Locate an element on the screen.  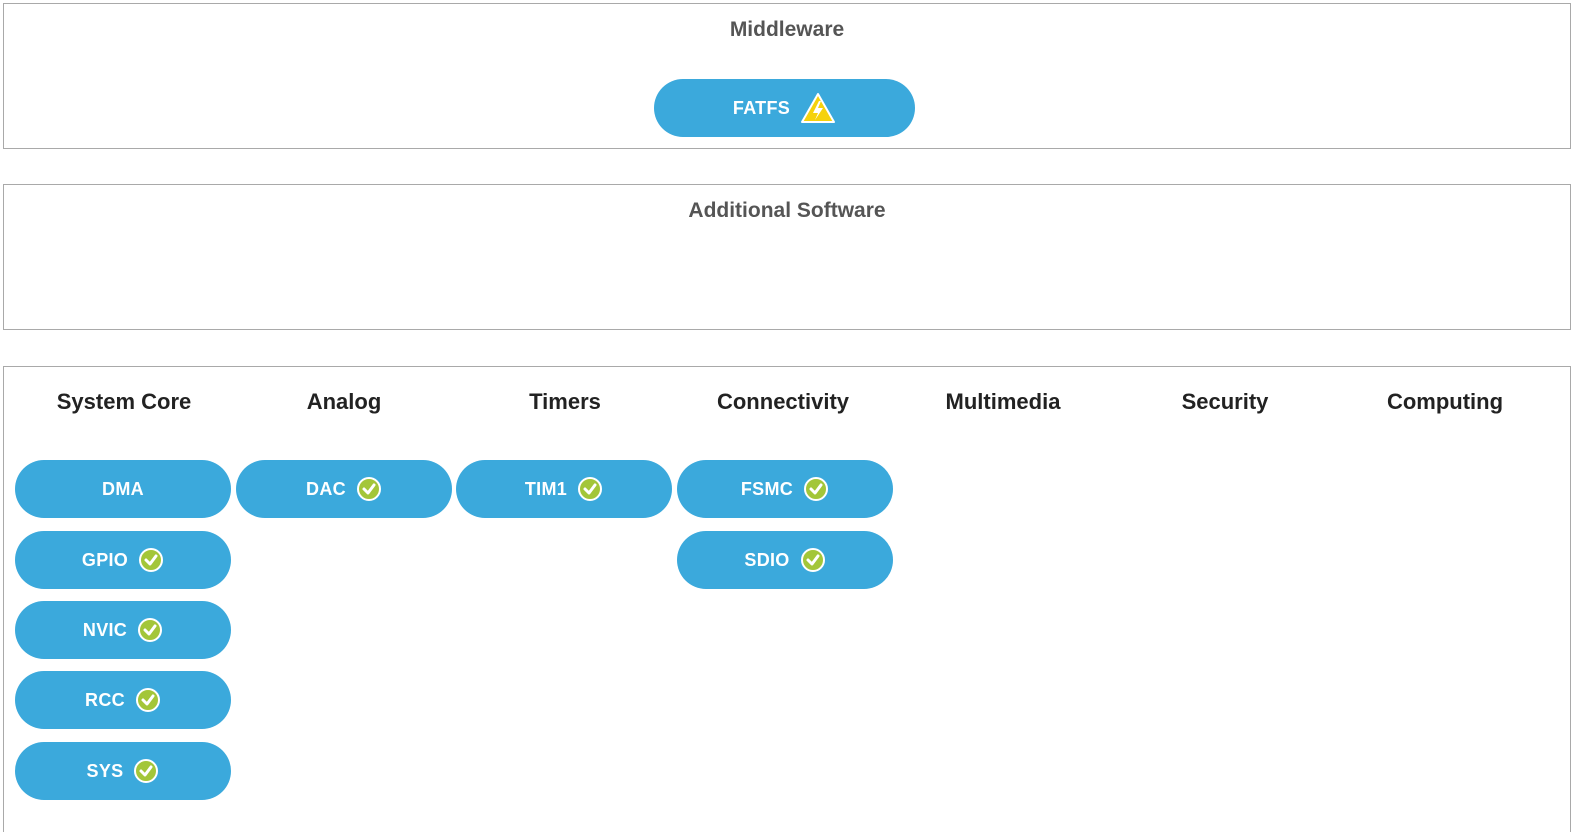
column-title-connectivity: Connectivity is located at coordinates (783, 401).